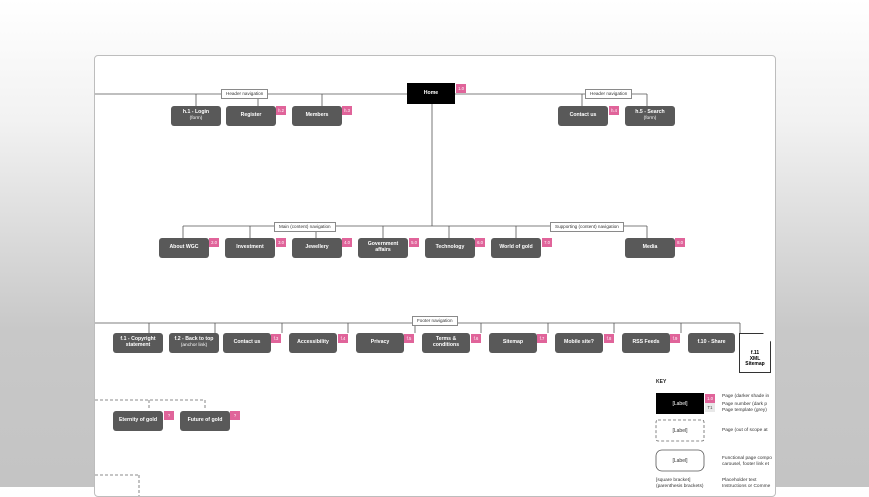  Describe the element at coordinates (343, 338) in the screenshot. I see `footer-badge-accessibility: f.4` at that location.